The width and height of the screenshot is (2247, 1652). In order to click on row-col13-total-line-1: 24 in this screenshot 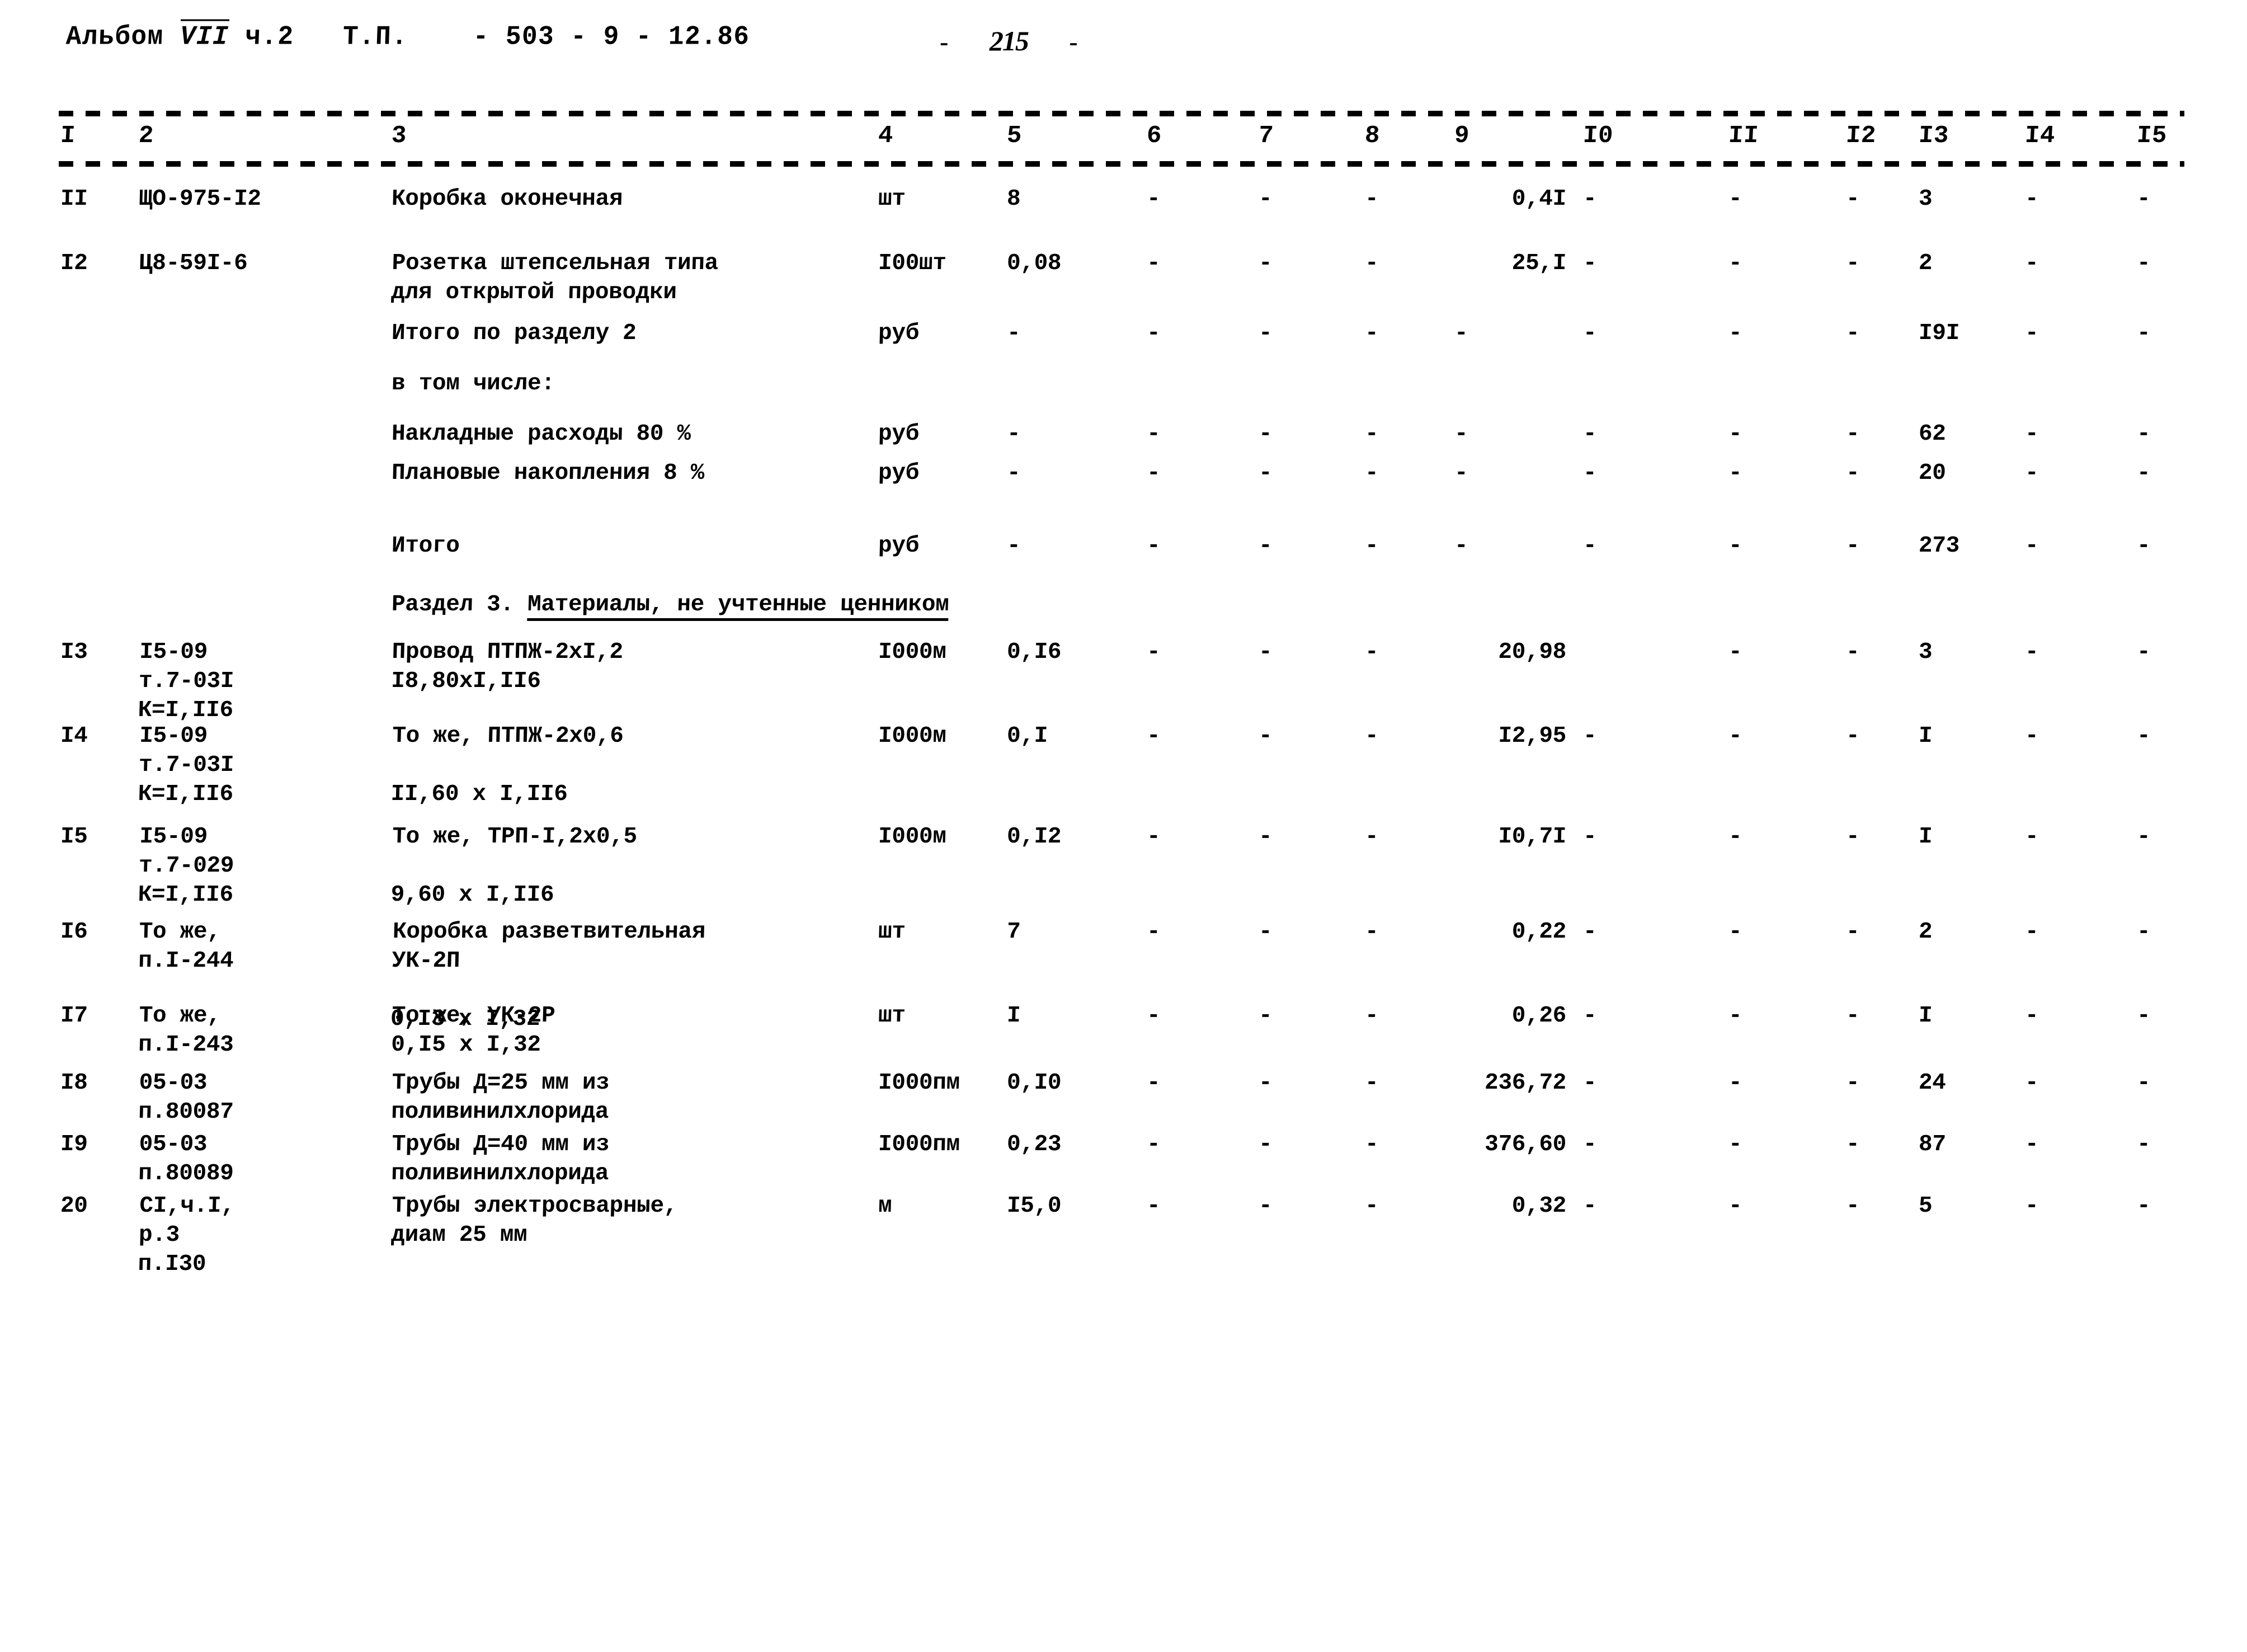, I will do `click(1932, 1083)`.